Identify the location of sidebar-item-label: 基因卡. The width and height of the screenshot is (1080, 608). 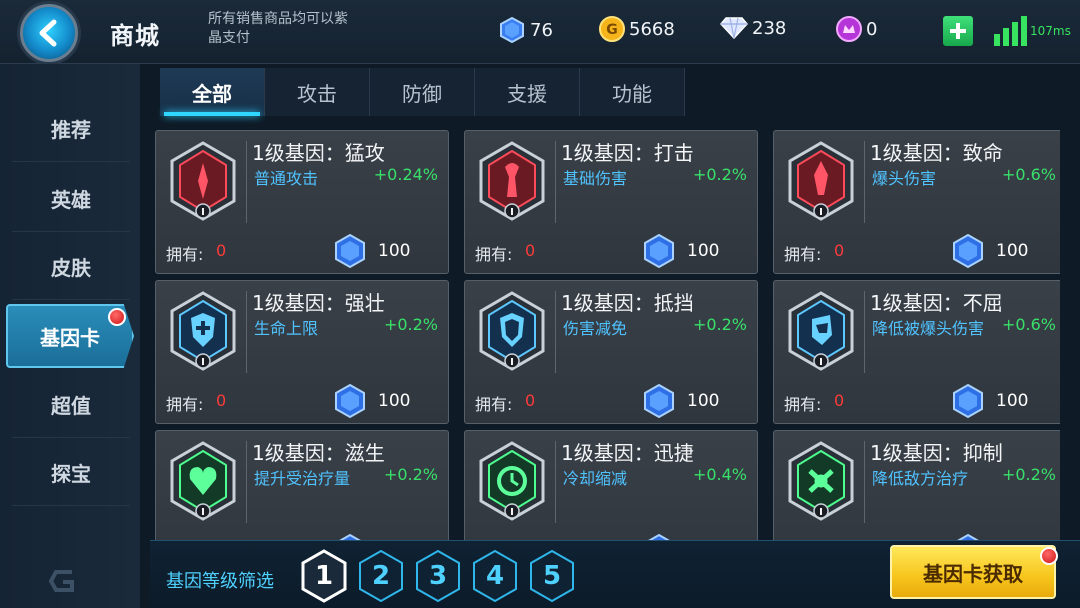
(70, 337).